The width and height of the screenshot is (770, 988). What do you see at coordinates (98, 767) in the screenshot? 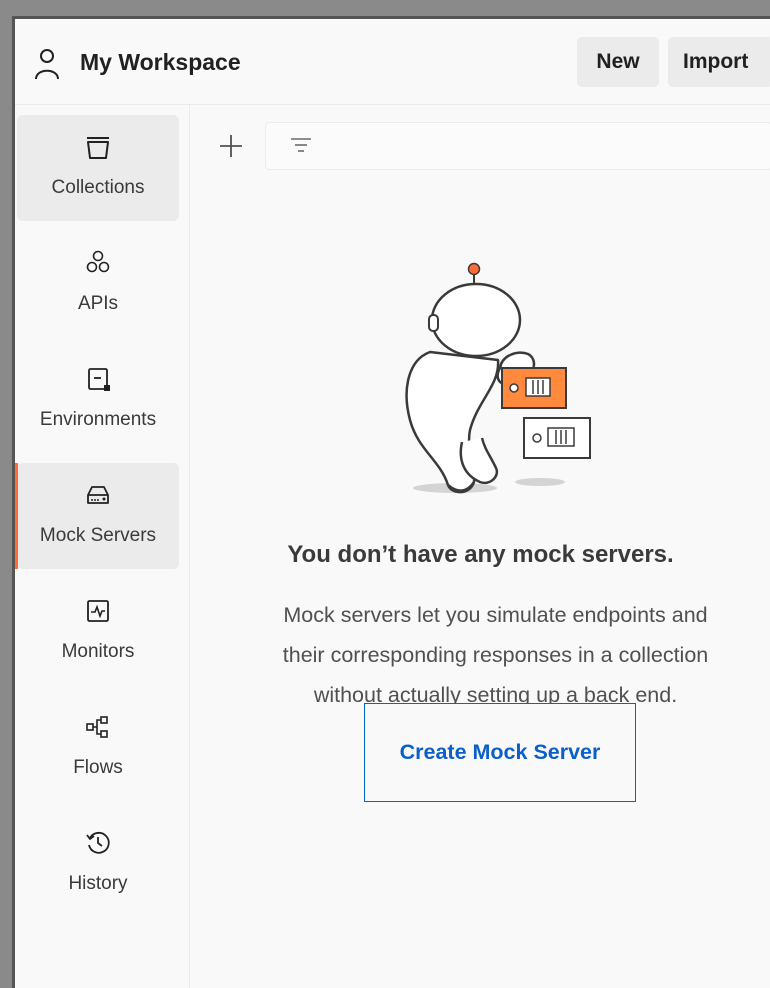
I see `sidebar-item-label: Flows` at bounding box center [98, 767].